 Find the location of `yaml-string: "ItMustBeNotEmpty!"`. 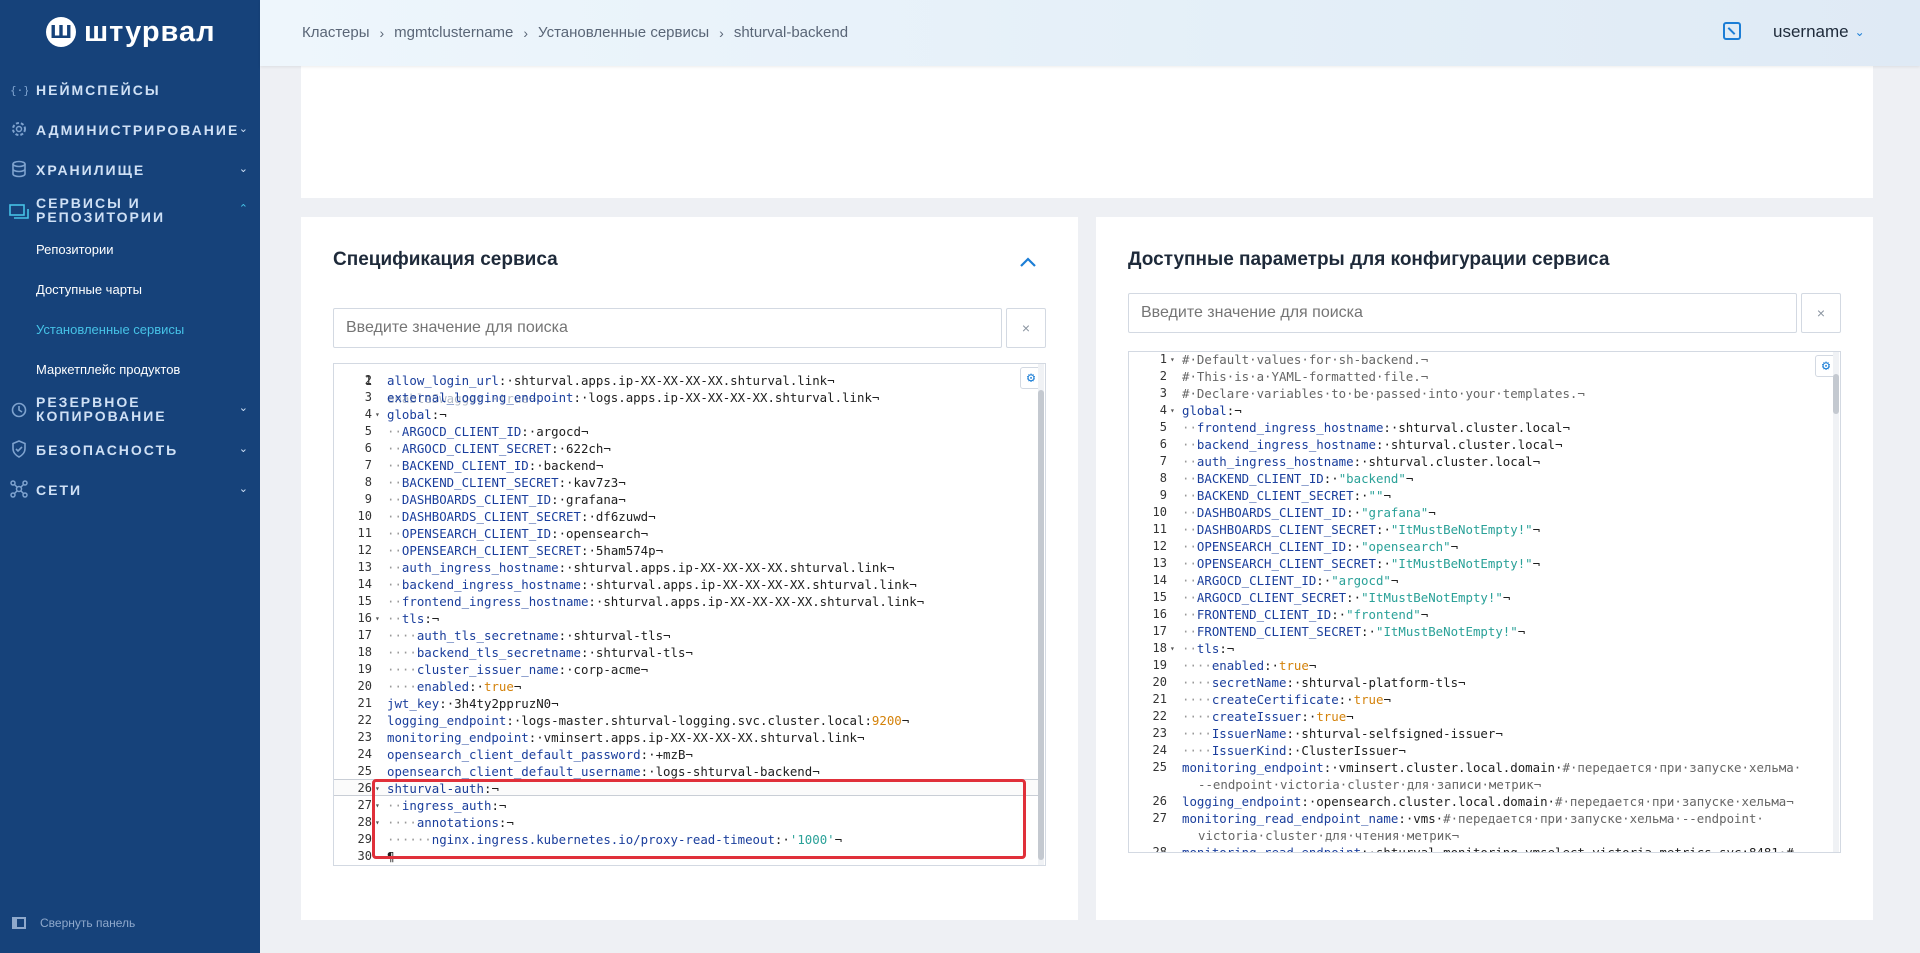

yaml-string: "ItMustBeNotEmpty!" is located at coordinates (1432, 597).